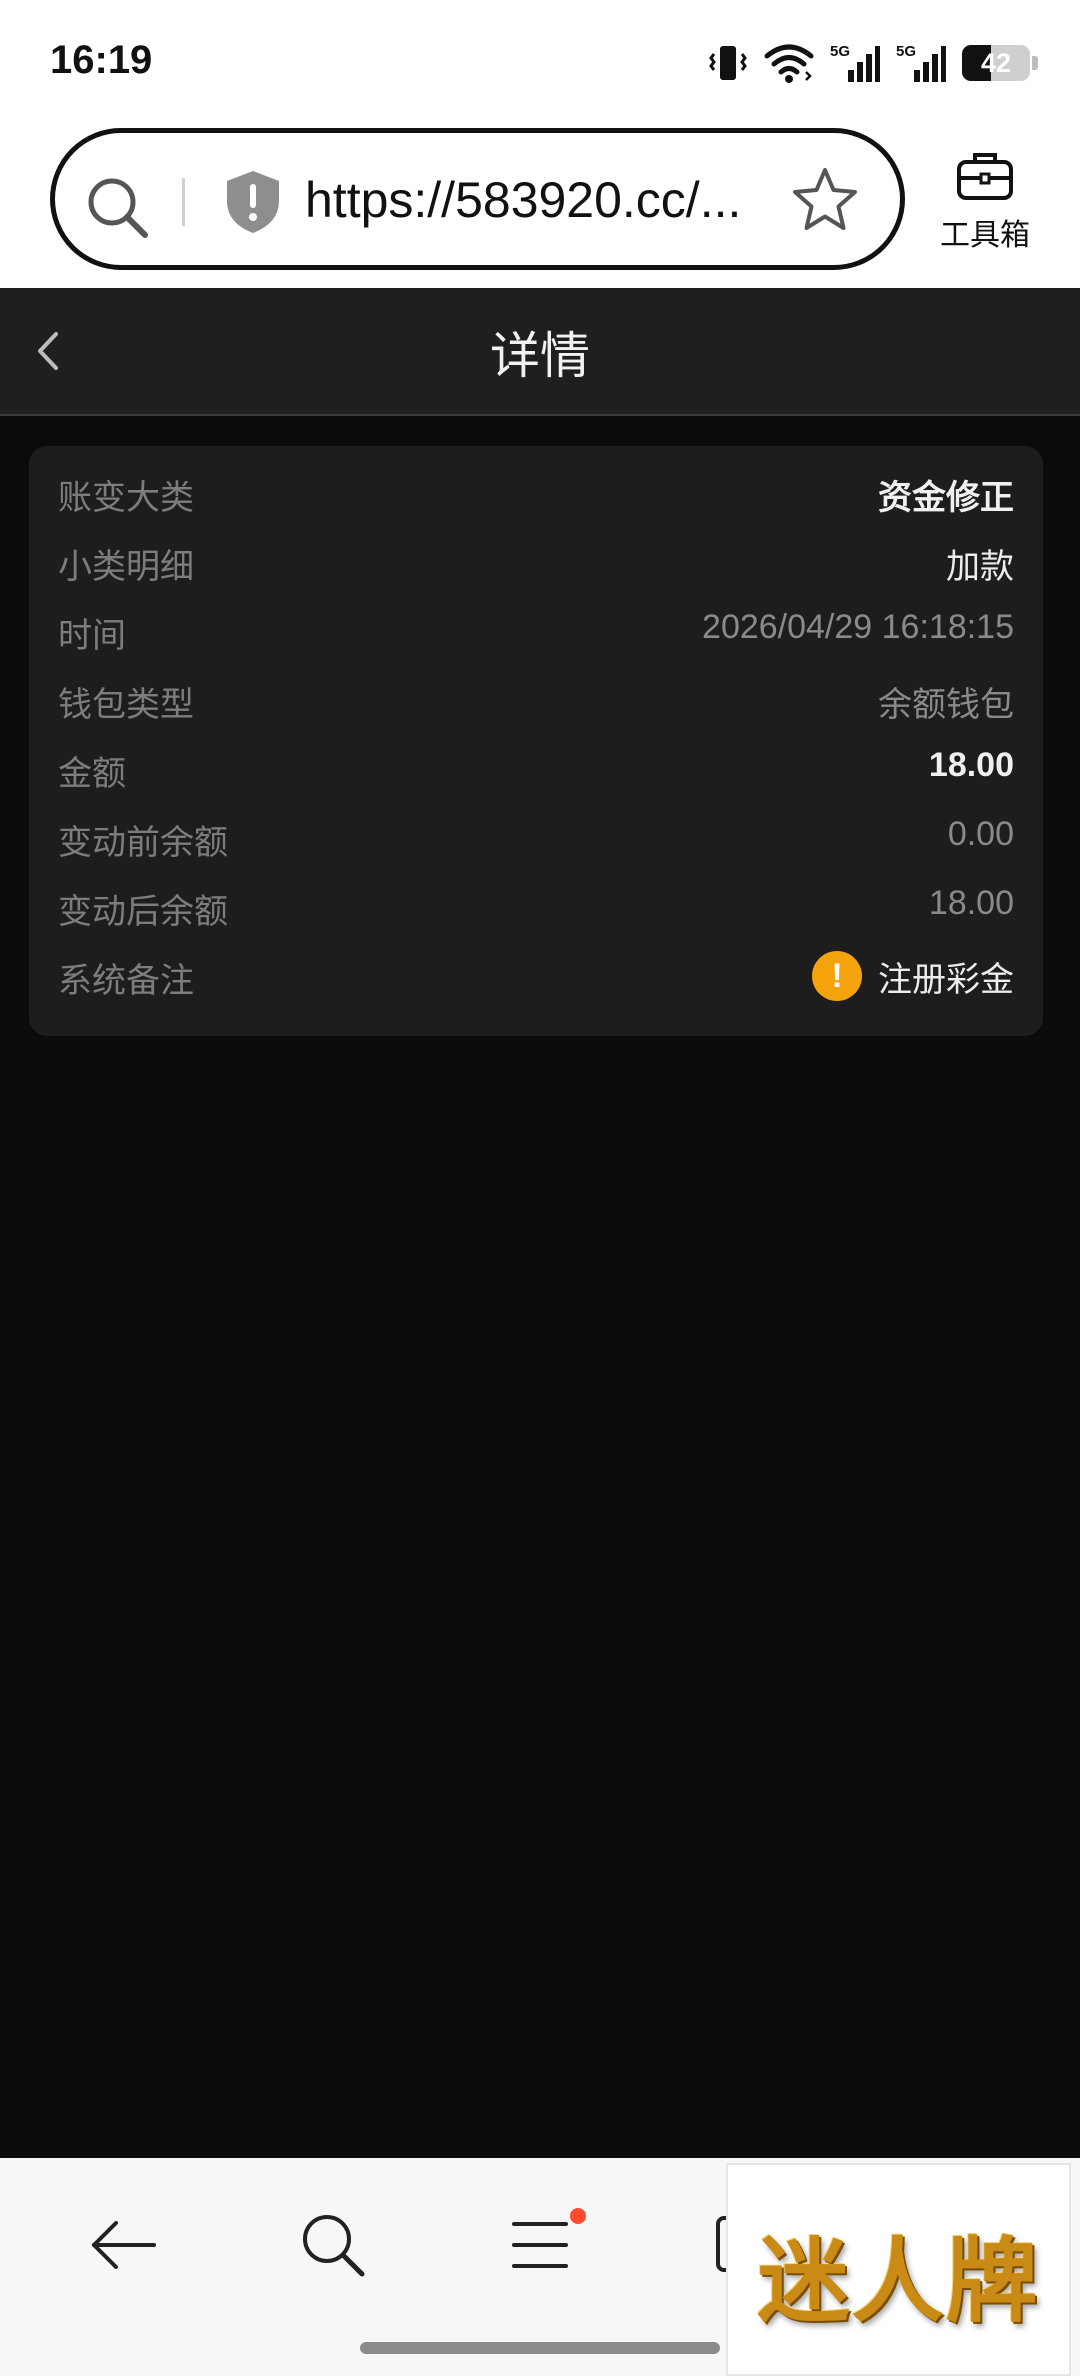 The width and height of the screenshot is (1080, 2376). Describe the element at coordinates (92, 636) in the screenshot. I see `detail-label: 时间` at that location.